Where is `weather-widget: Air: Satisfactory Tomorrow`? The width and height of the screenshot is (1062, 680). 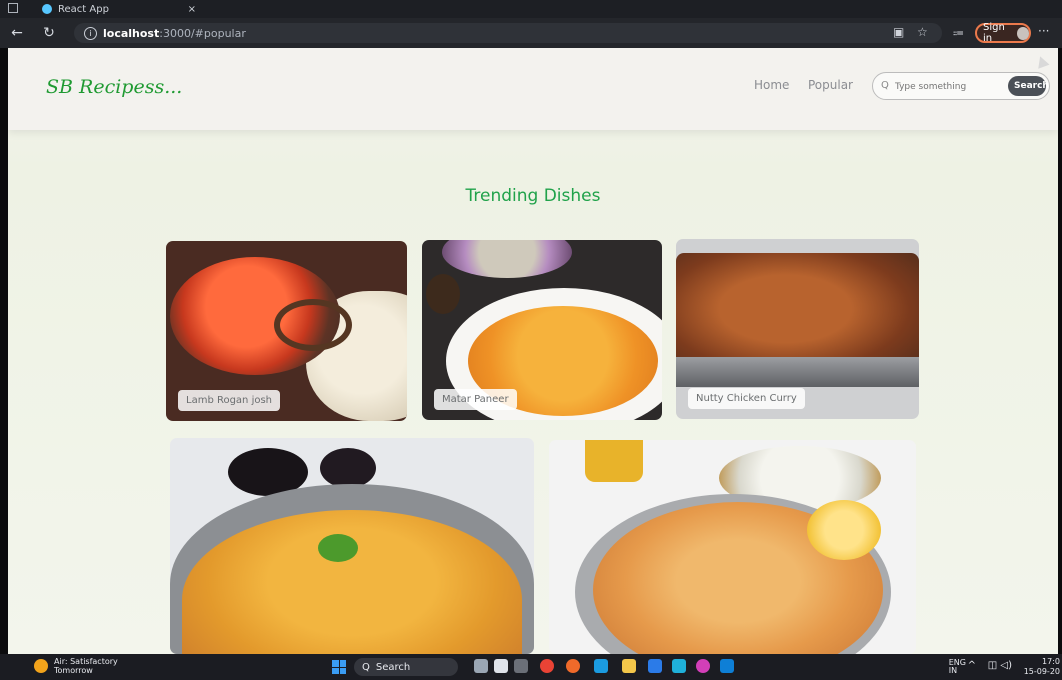
weather-widget: Air: Satisfactory Tomorrow is located at coordinates (76, 666).